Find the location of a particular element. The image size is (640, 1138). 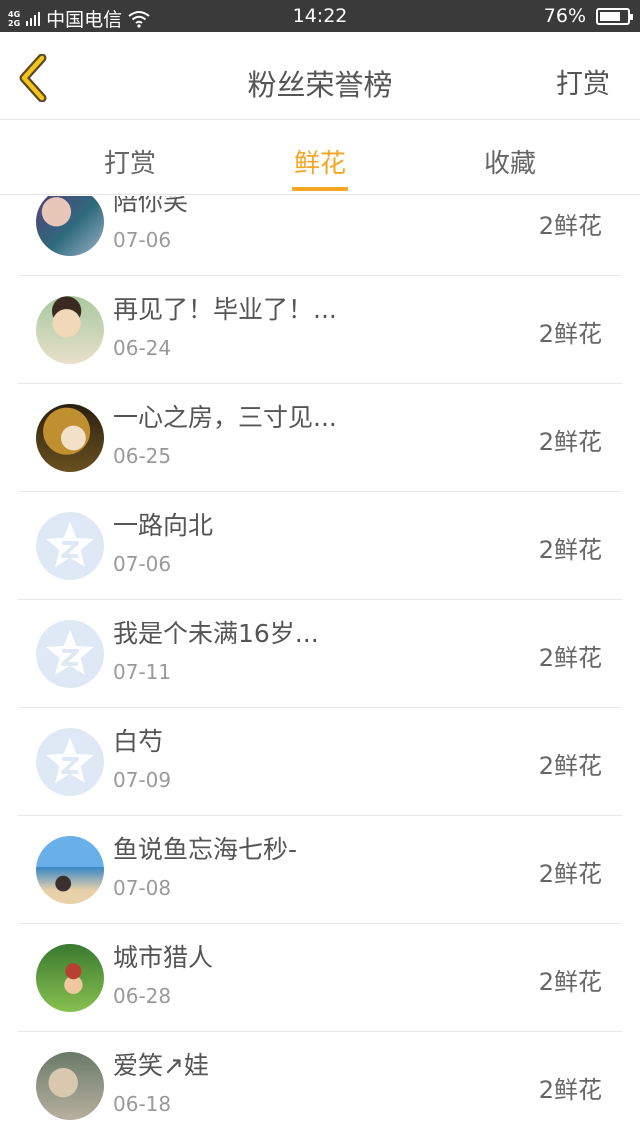

back-button is located at coordinates (34, 78).